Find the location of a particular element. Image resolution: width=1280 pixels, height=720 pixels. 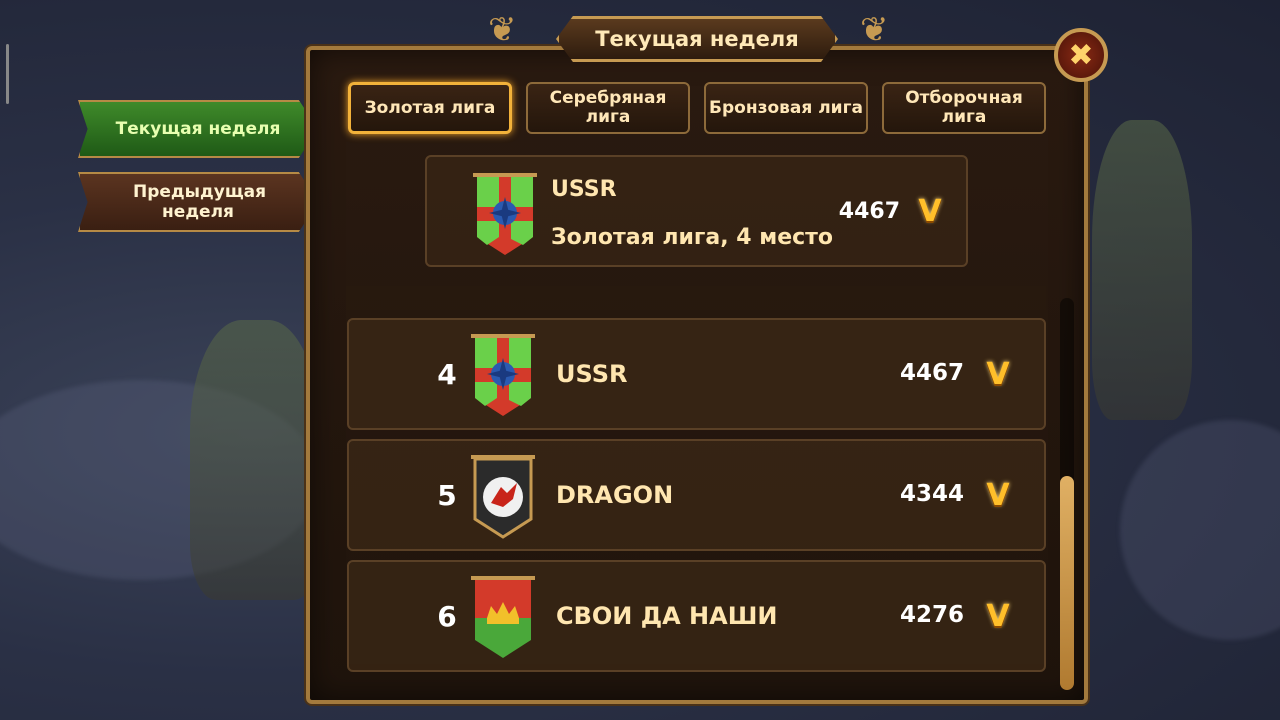

tab-qualifying-league-label: Отборочная лига is located at coordinates (964, 107).